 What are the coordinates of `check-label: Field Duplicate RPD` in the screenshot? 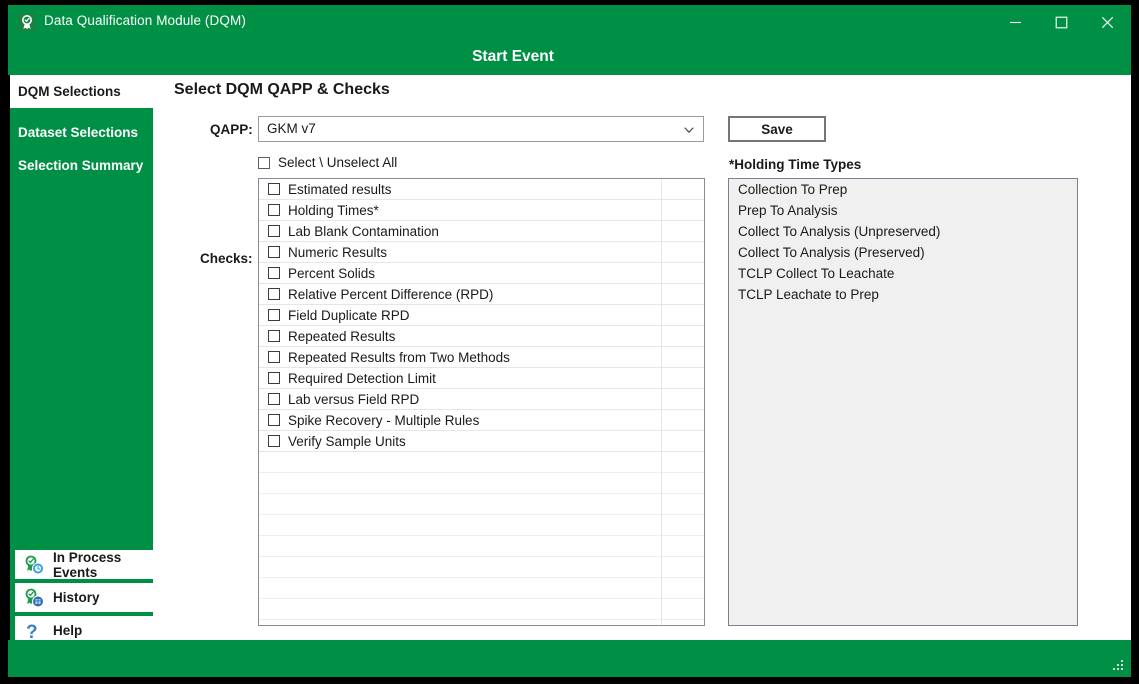 It's located at (349, 315).